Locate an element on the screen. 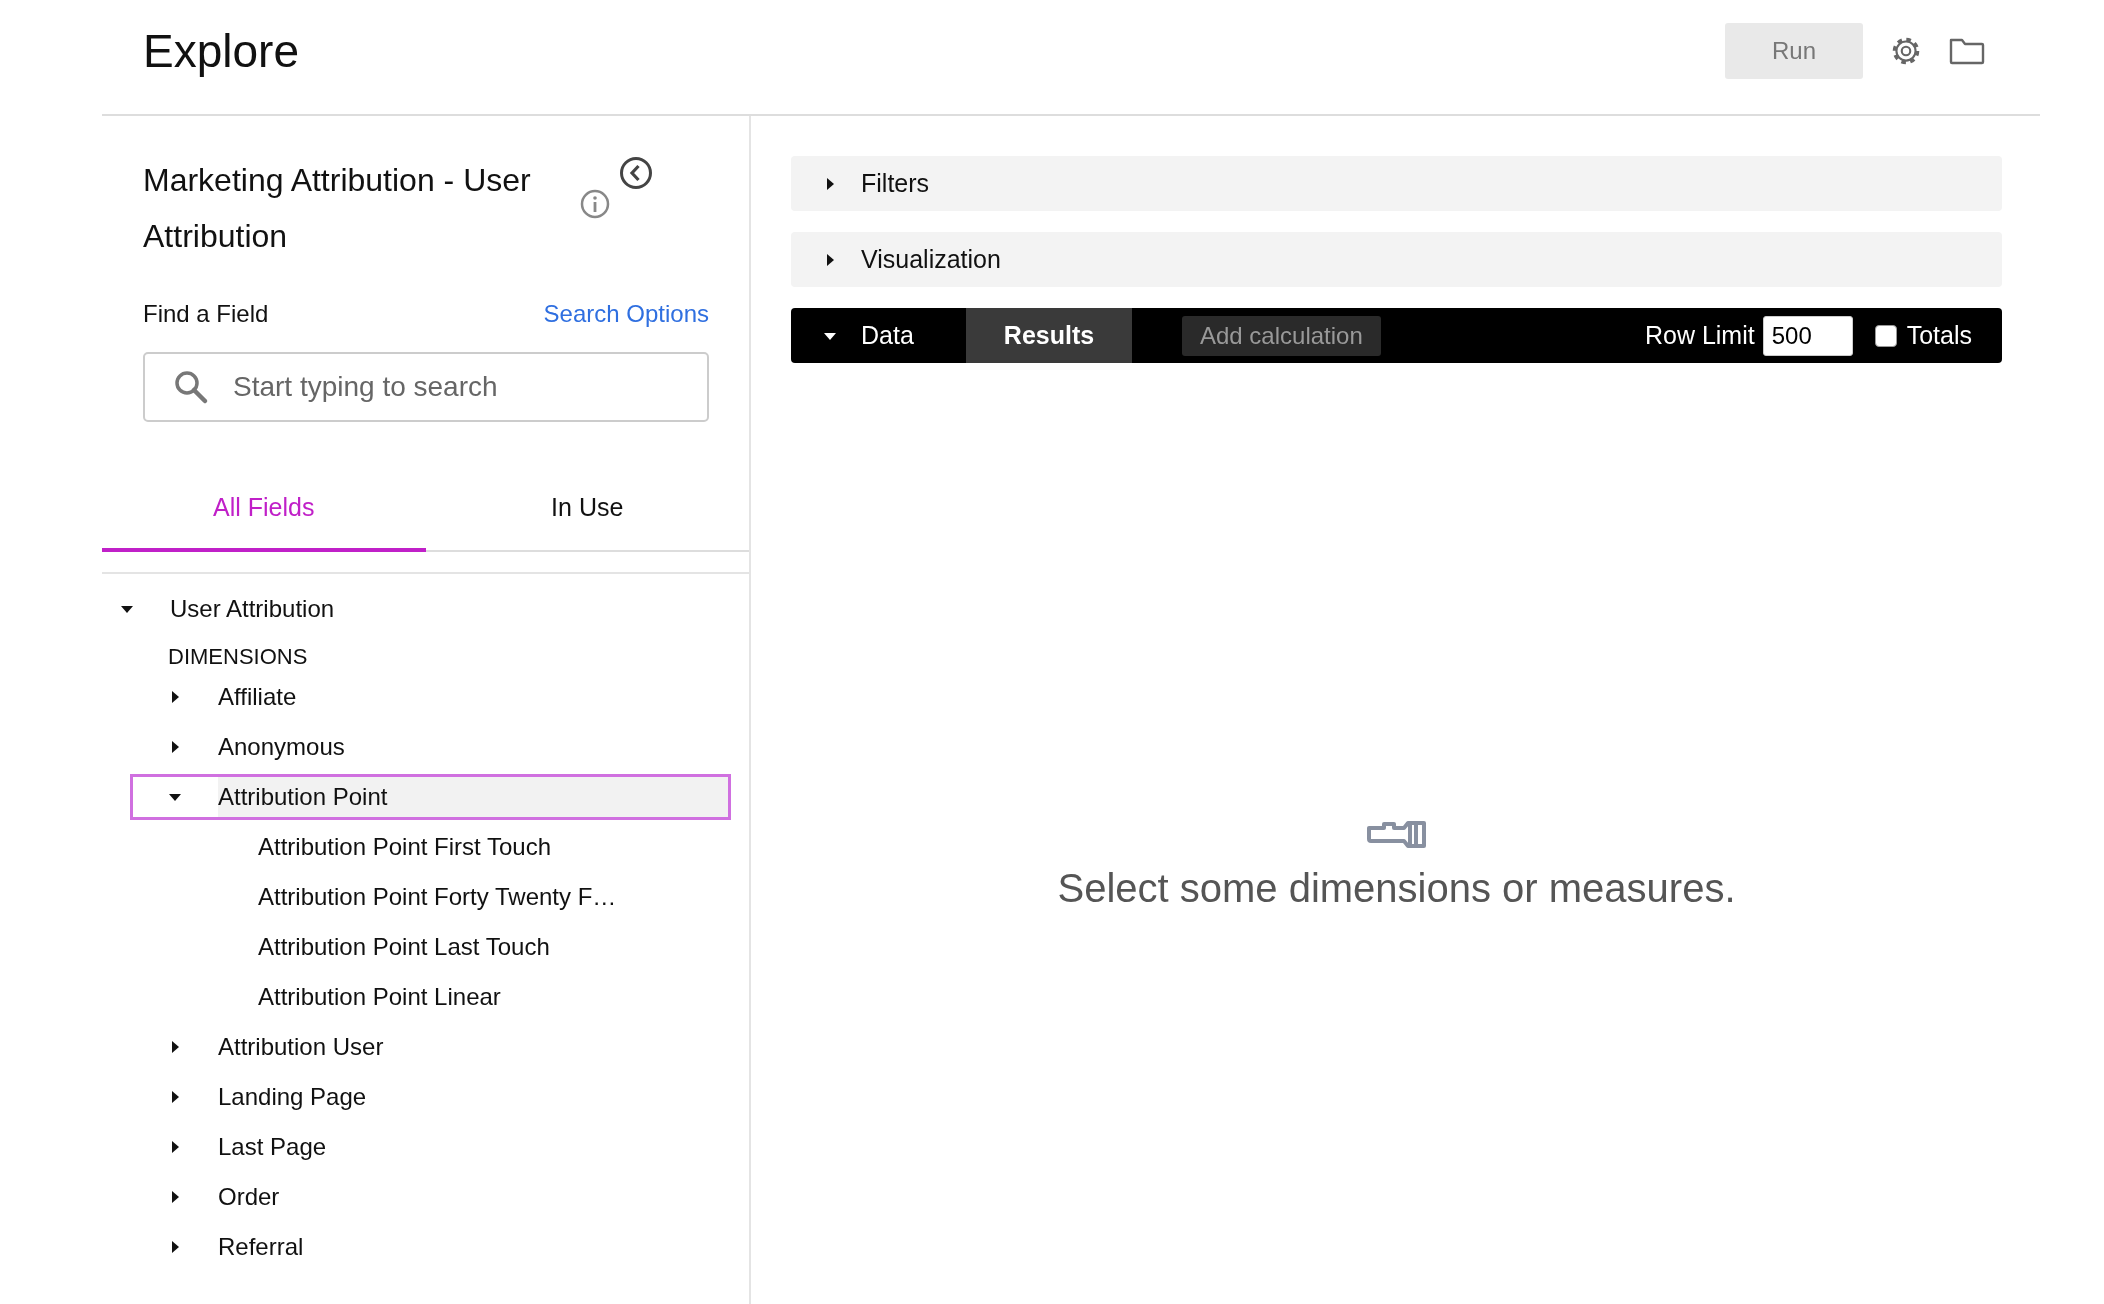 The width and height of the screenshot is (2104, 1304). search-field: Start typing to search is located at coordinates (426, 387).